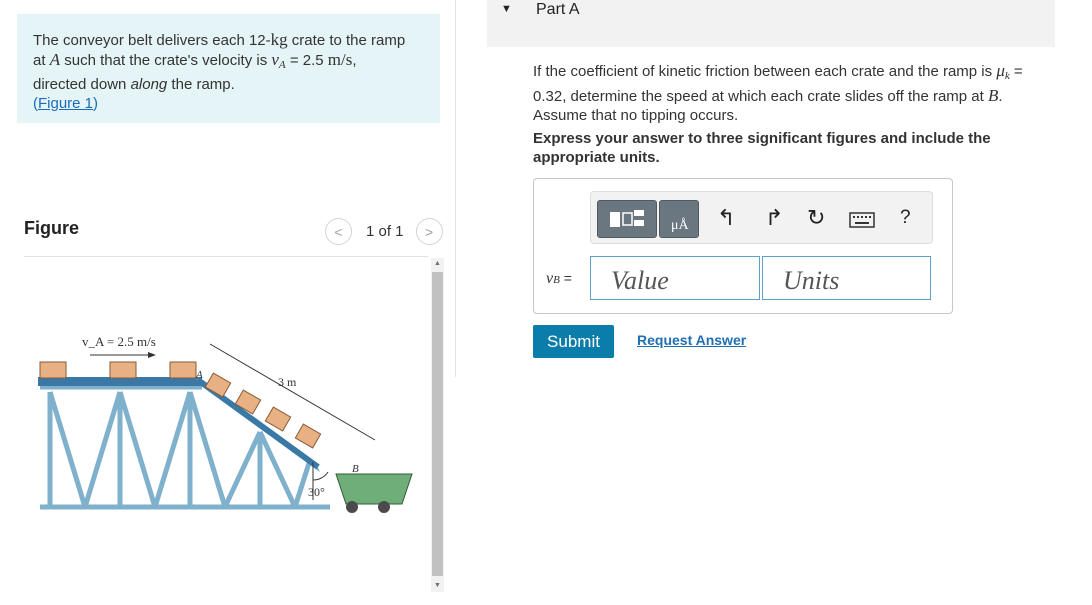 The image size is (1092, 605). I want to click on help-icon: ?, so click(905, 218).